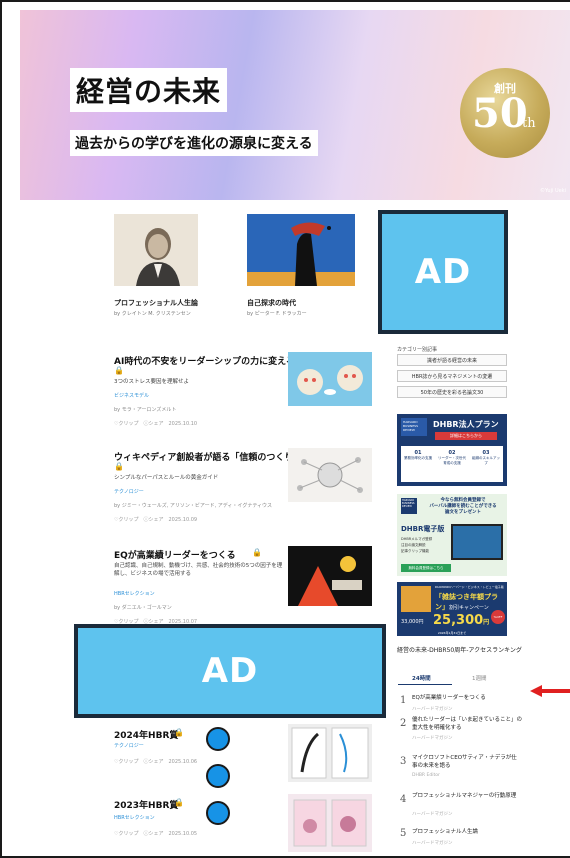 This screenshot has height=858, width=570. I want to click on rank-title-1: EQが高業績リーダーをつくる, so click(467, 698).